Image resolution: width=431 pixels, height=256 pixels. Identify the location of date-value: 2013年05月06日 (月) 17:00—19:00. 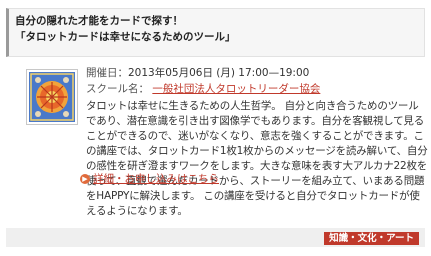
(219, 73).